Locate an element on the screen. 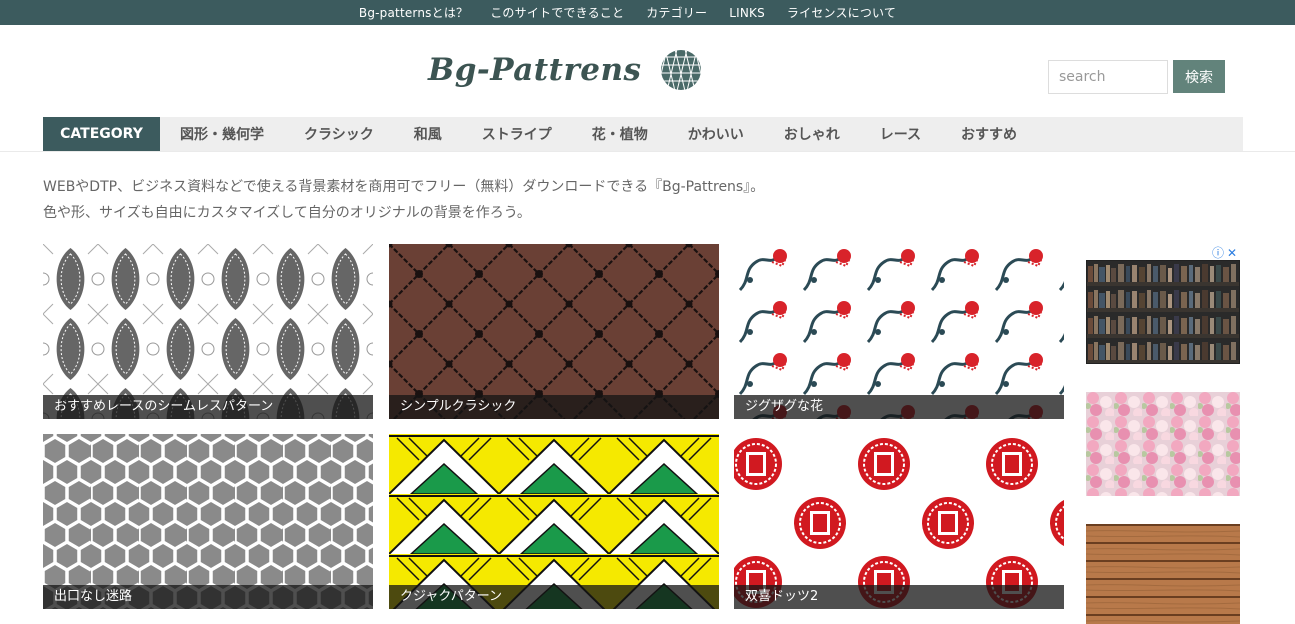  pattern-card: クジャクパターン is located at coordinates (554, 521).